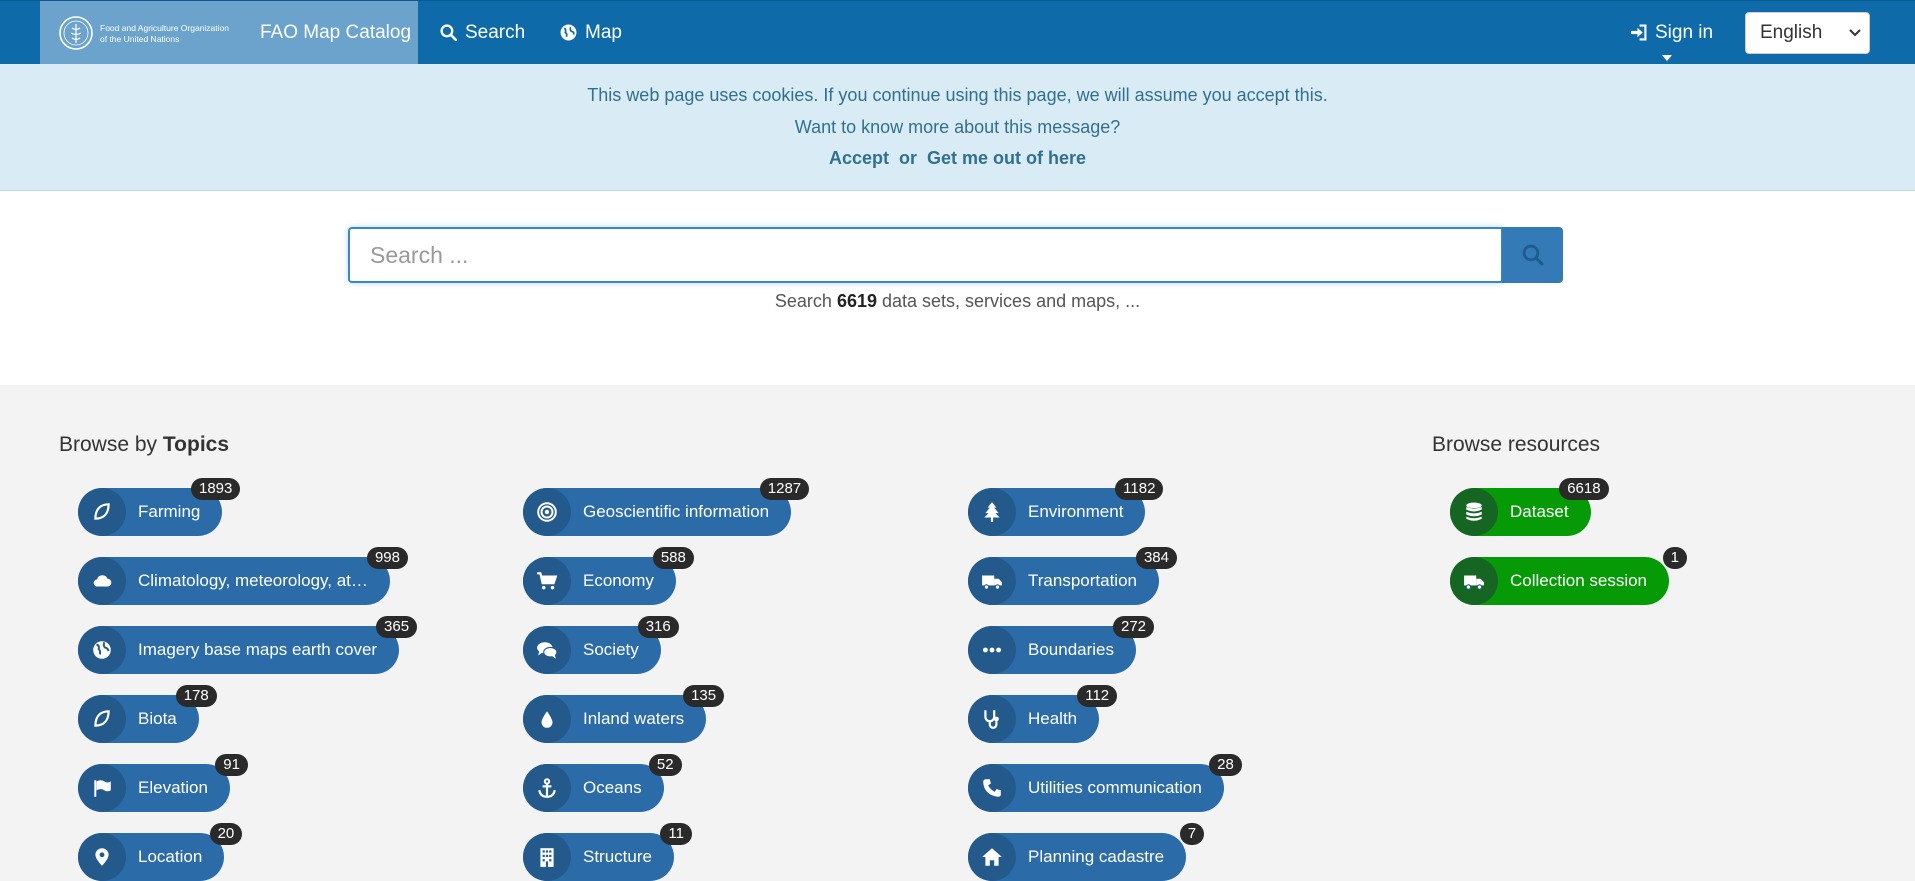 Image resolution: width=1915 pixels, height=881 pixels. Describe the element at coordinates (1139, 489) in the screenshot. I see `count-badge: 1182` at that location.